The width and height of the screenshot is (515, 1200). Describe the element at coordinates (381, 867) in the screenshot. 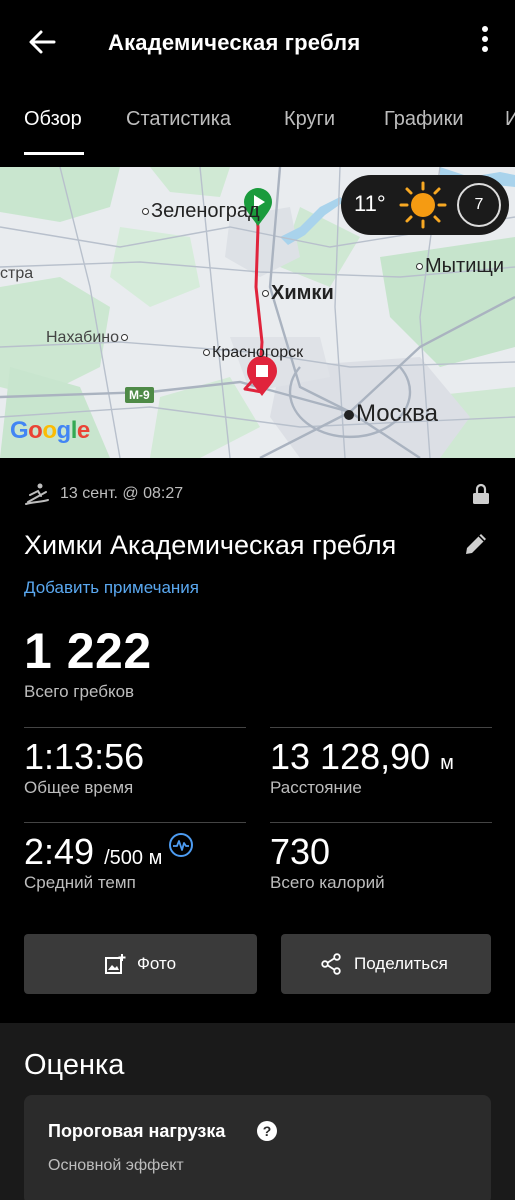

I see `stat-calories: 730 Всего калорий` at that location.